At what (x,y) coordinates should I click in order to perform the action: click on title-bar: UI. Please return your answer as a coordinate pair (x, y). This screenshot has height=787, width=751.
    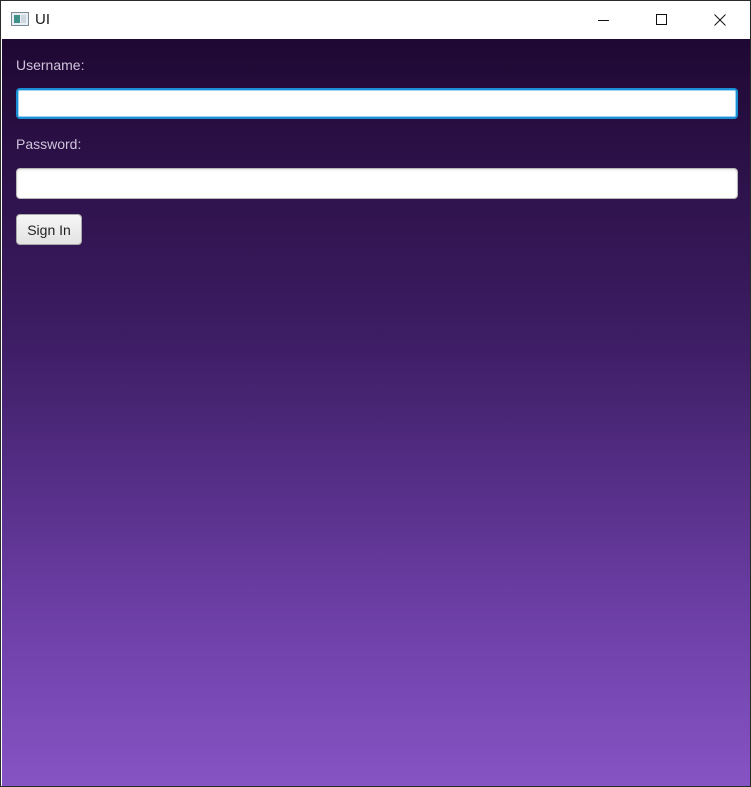
    Looking at the image, I should click on (375, 19).